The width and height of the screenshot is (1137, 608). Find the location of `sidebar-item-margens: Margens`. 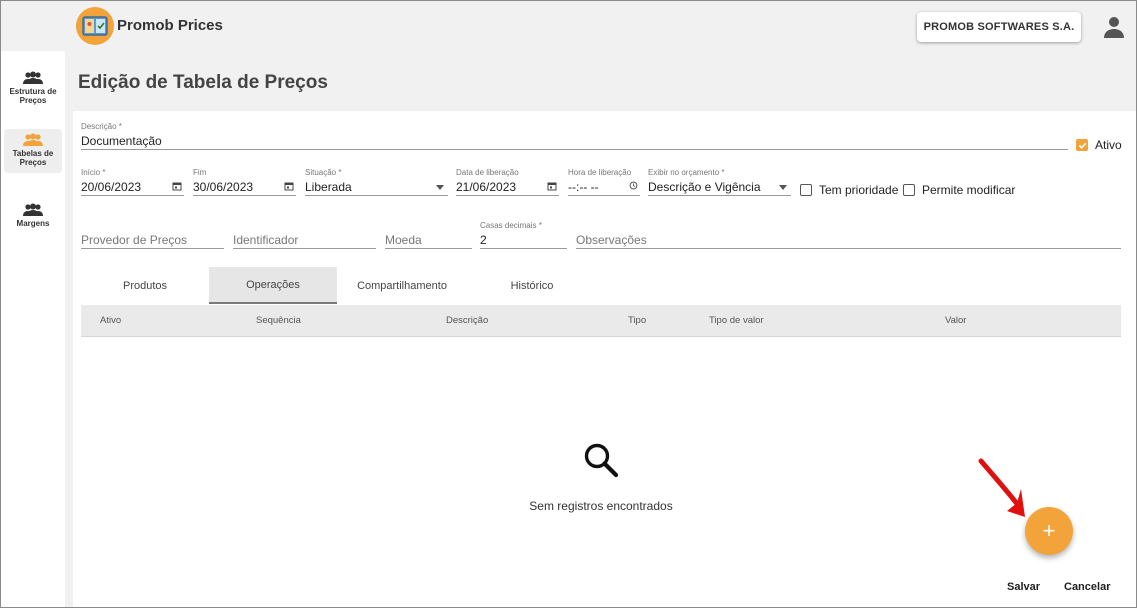

sidebar-item-margens: Margens is located at coordinates (33, 213).